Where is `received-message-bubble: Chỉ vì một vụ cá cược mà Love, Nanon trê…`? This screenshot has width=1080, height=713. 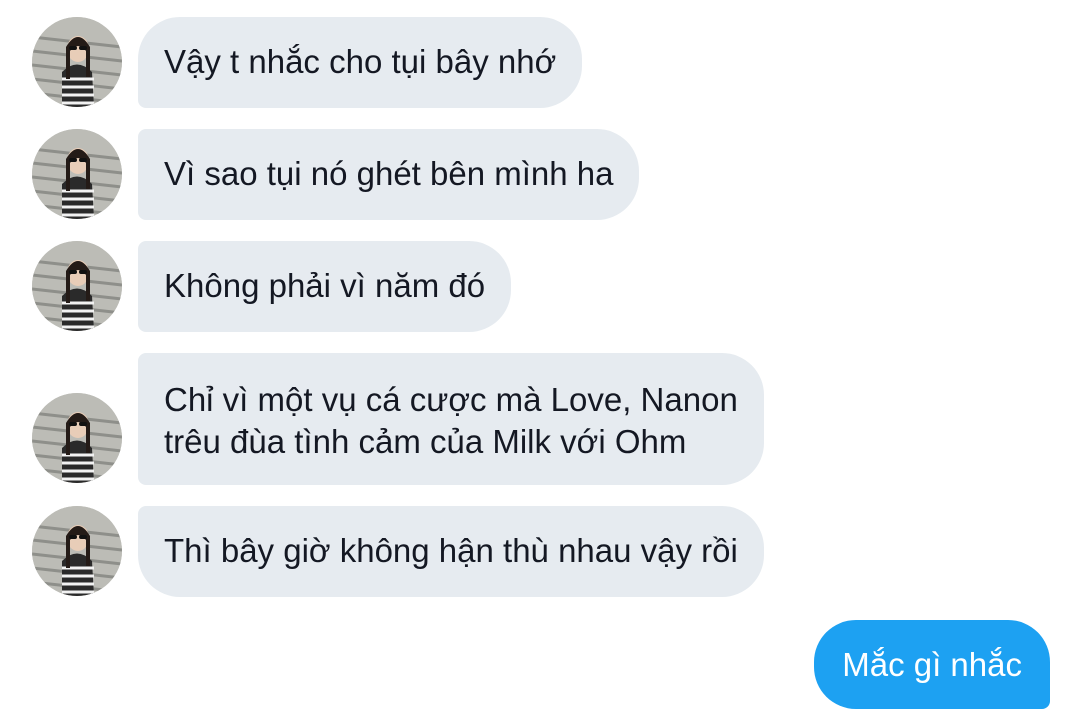 received-message-bubble: Chỉ vì một vụ cá cược mà Love, Nanon trê… is located at coordinates (451, 419).